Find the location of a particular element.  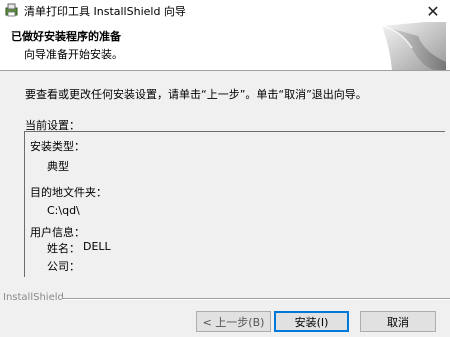

instruction-text: 要查看或更改任何安装设置，请单击“上一步”。单击“取消”退出向导。 is located at coordinates (196, 94).